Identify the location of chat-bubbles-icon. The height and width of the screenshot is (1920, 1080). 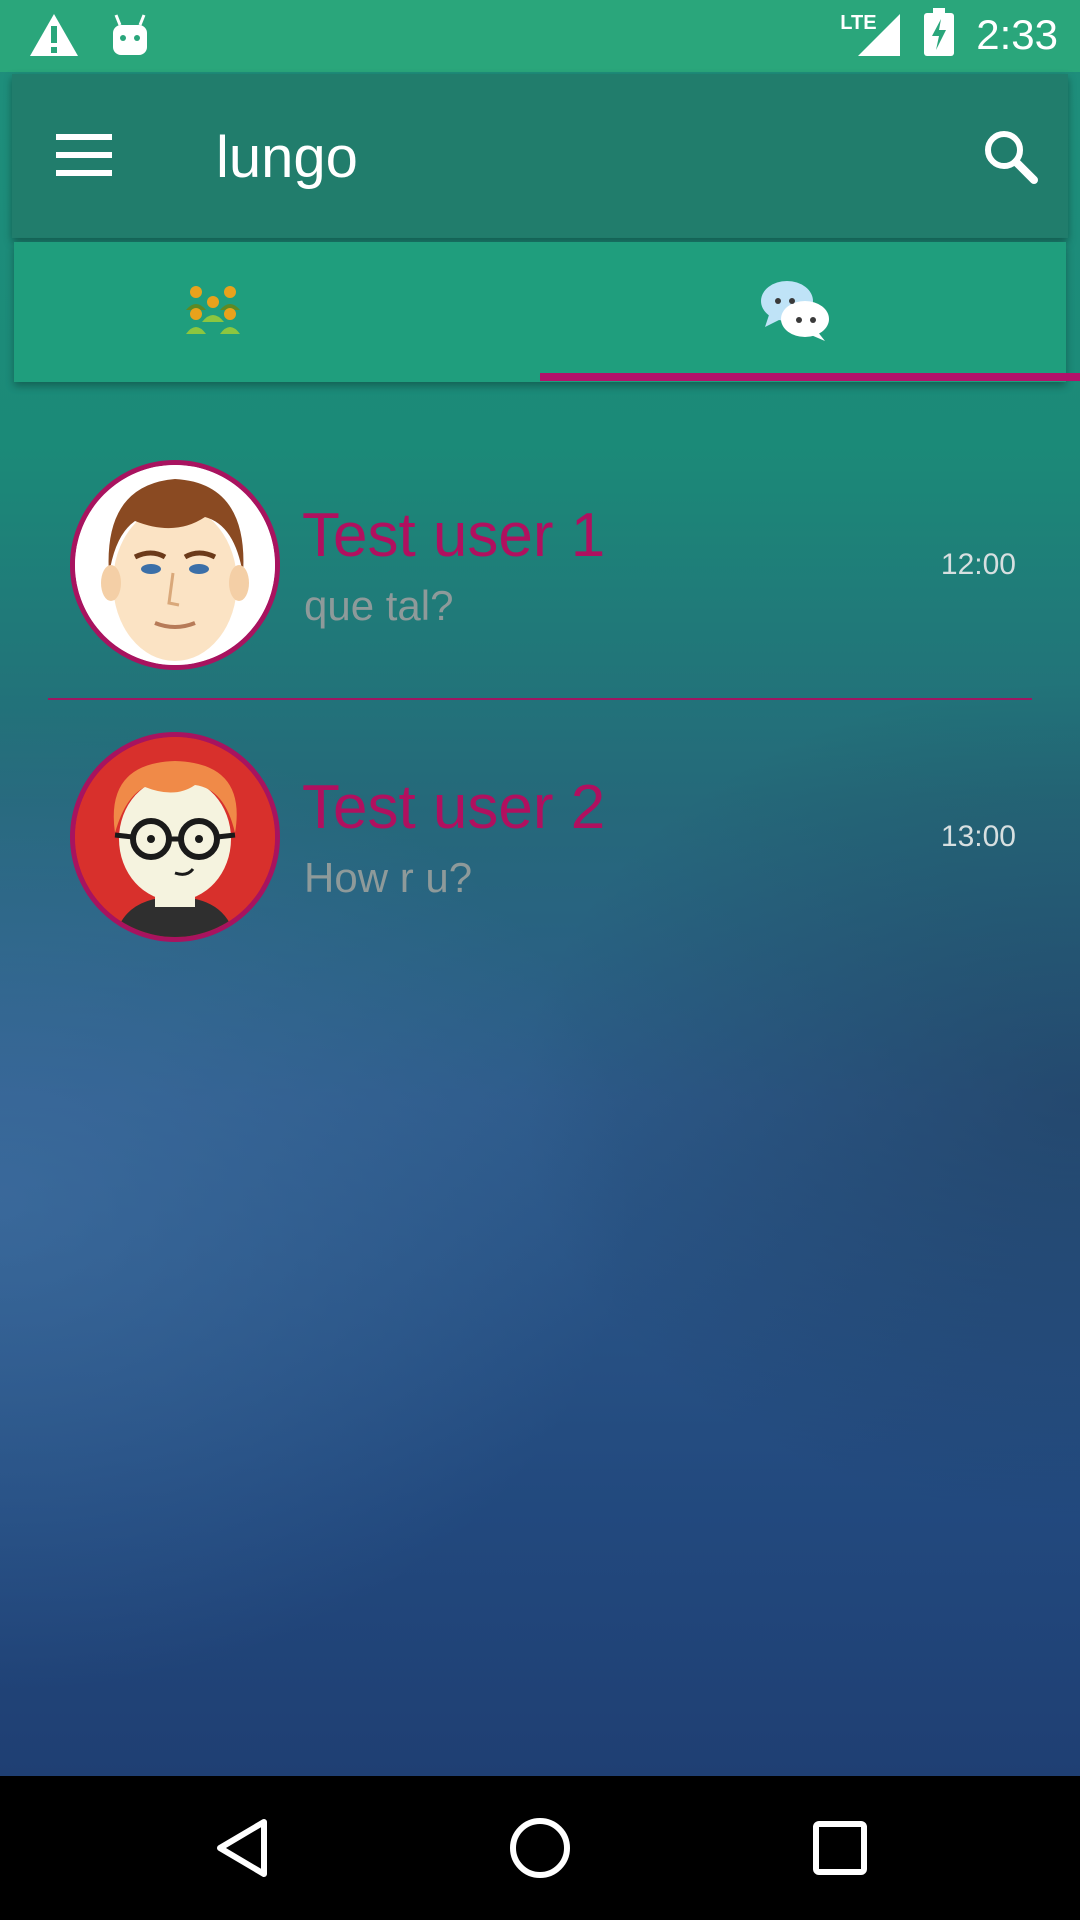
(795, 312).